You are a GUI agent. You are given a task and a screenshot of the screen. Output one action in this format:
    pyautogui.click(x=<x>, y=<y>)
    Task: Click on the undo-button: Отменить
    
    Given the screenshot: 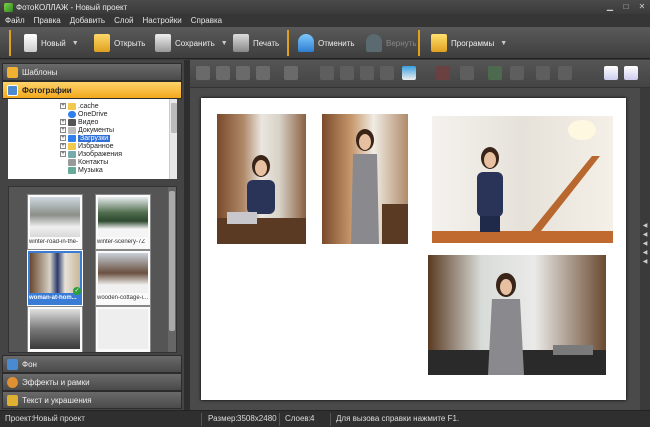 What is the action you would take?
    pyautogui.click(x=326, y=43)
    